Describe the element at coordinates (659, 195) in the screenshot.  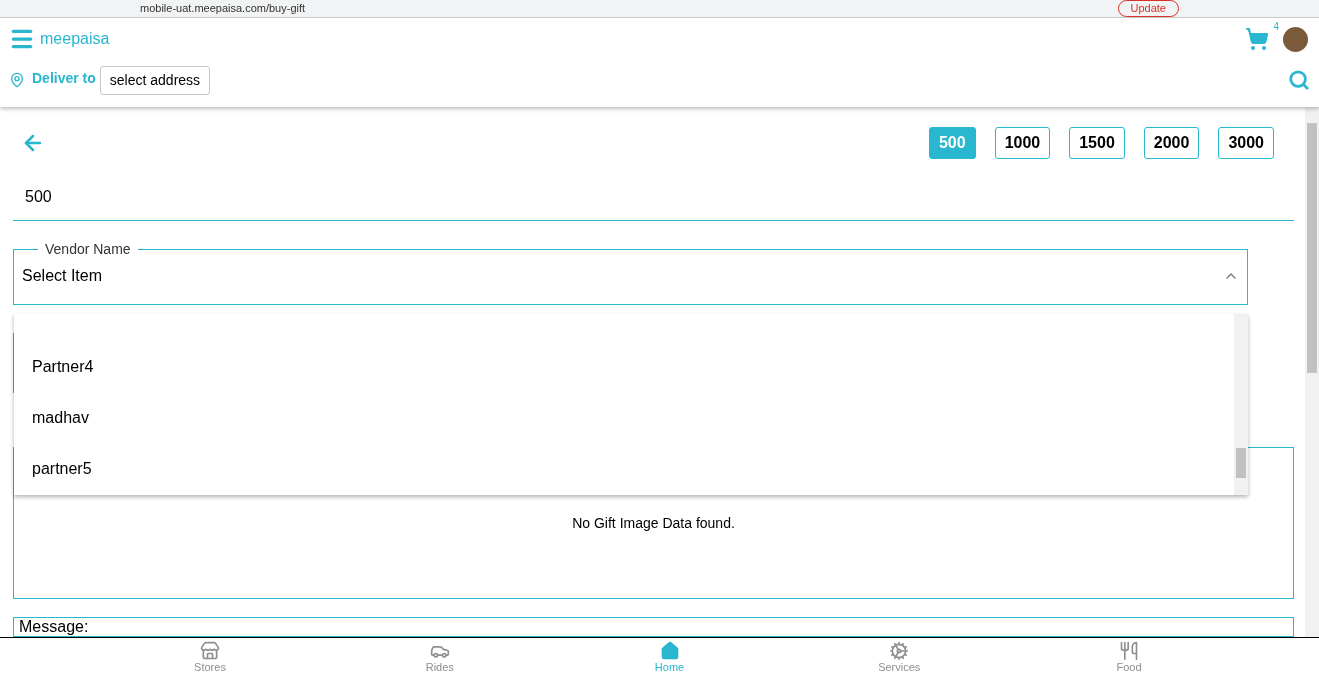
I see `amount-value: 500` at that location.